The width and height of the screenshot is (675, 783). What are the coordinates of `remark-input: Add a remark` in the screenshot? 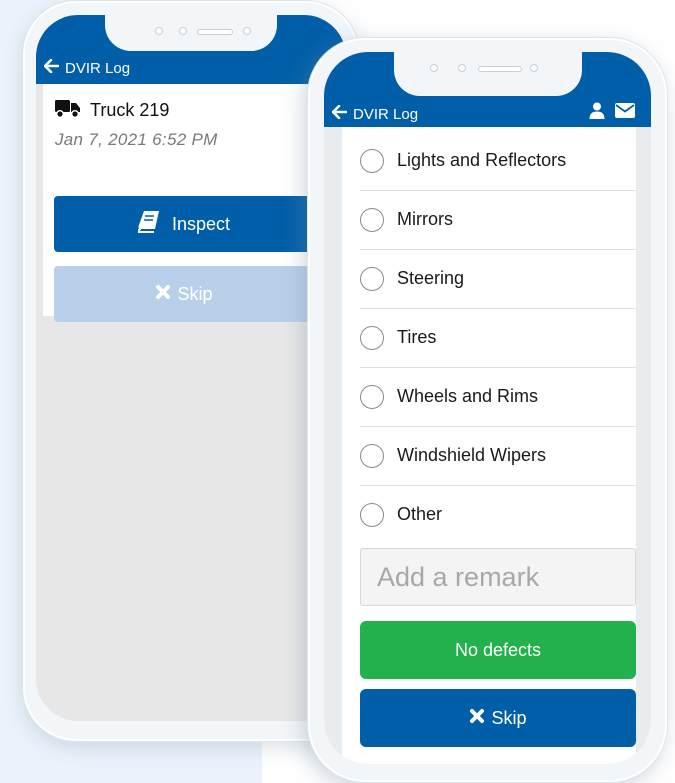 It's located at (498, 577).